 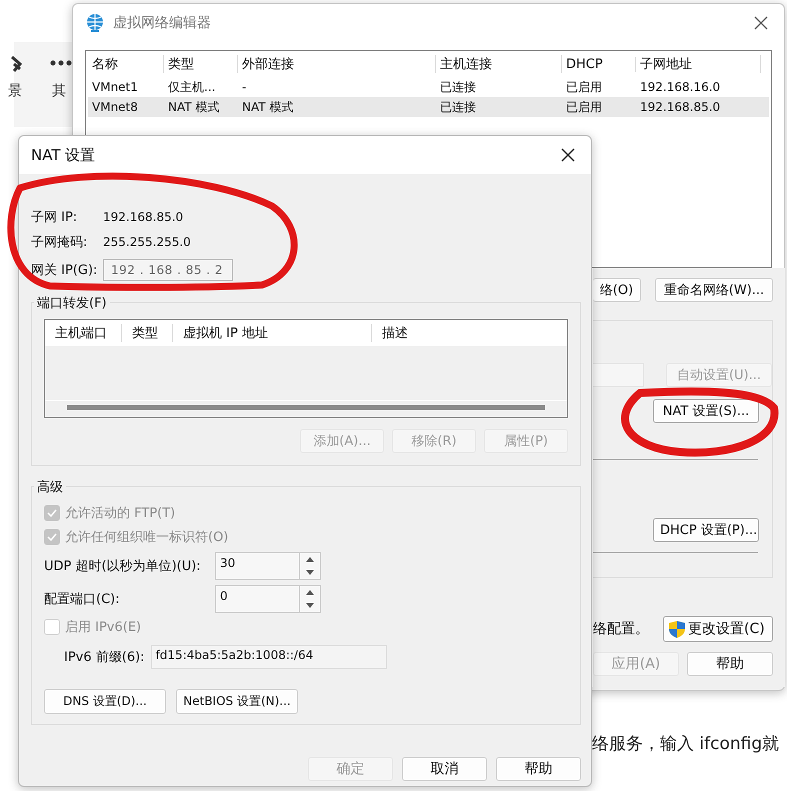 What do you see at coordinates (146, 537) in the screenshot?
I see `checkbox-label: 允许任何组织唯一标识符(O)` at bounding box center [146, 537].